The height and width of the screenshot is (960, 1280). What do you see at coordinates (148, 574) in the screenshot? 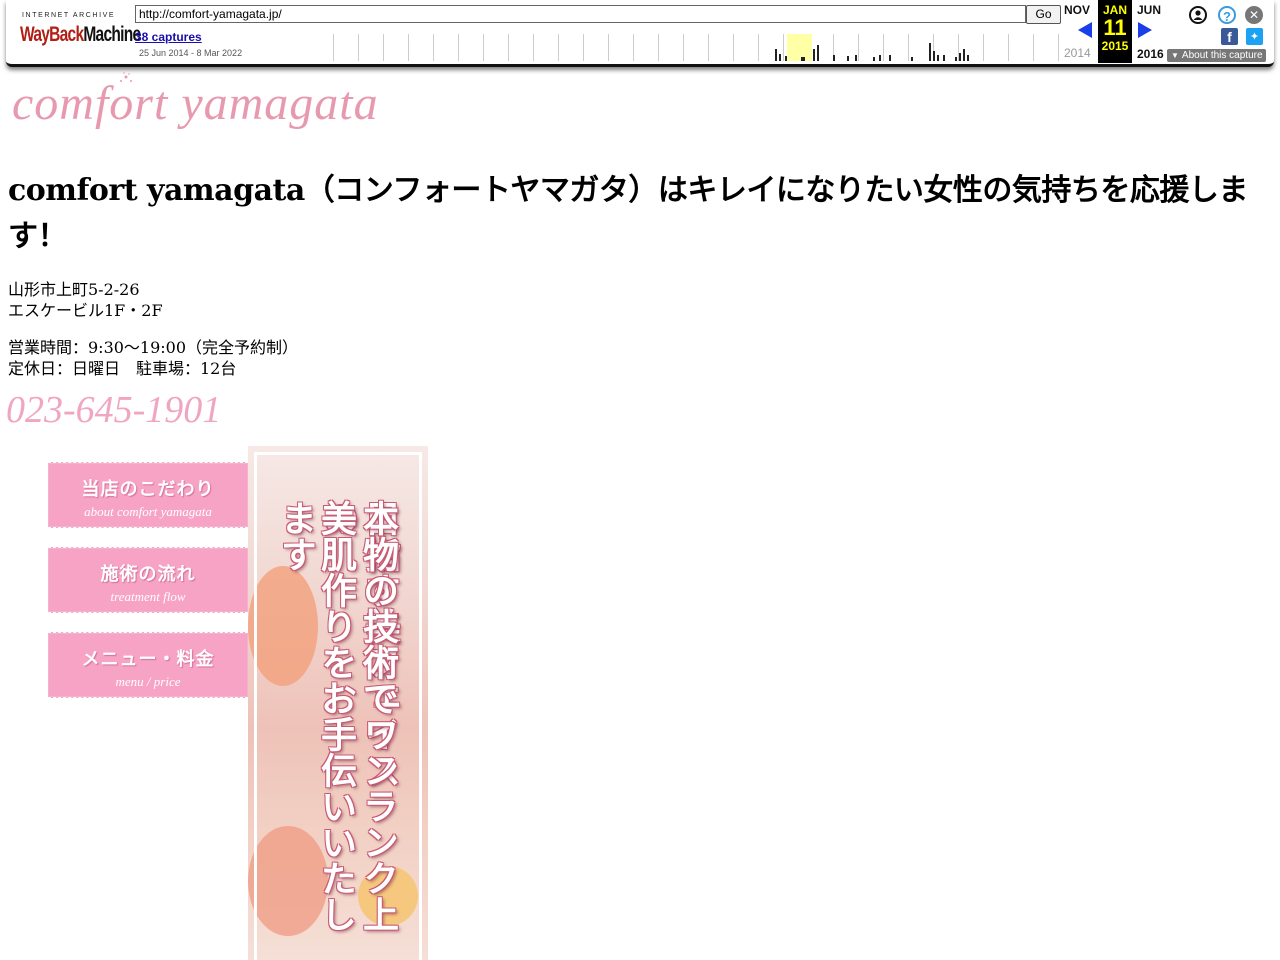
I see `nav-treatment-flow-label: 施術の流れ` at bounding box center [148, 574].